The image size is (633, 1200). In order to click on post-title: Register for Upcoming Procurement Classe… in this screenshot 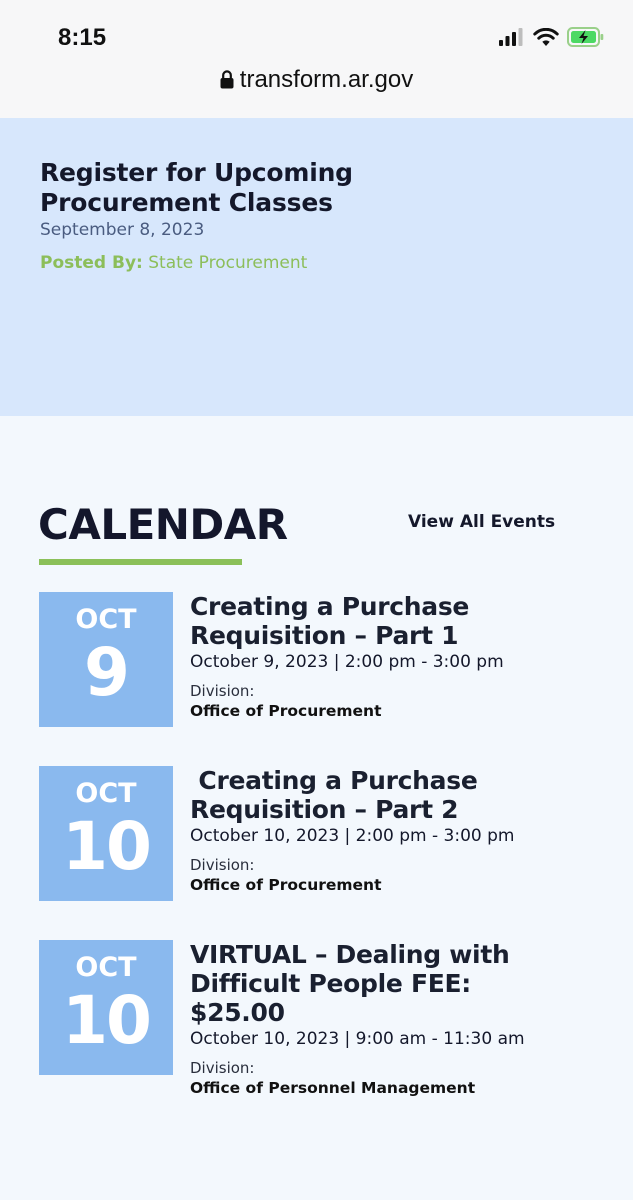, I will do `click(210, 188)`.